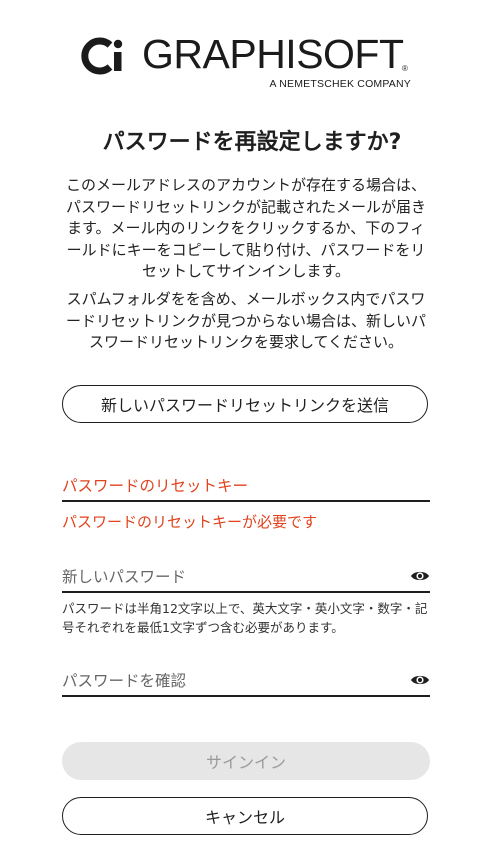 This screenshot has height=853, width=504. Describe the element at coordinates (405, 68) in the screenshot. I see `registered-mark: ®` at that location.